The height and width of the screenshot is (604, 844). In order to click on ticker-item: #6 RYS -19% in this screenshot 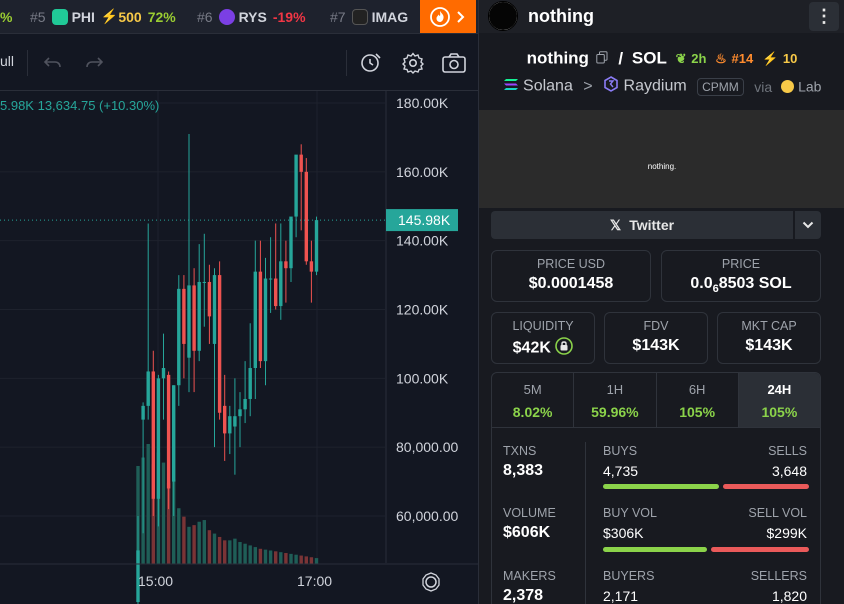, I will do `click(251, 16)`.